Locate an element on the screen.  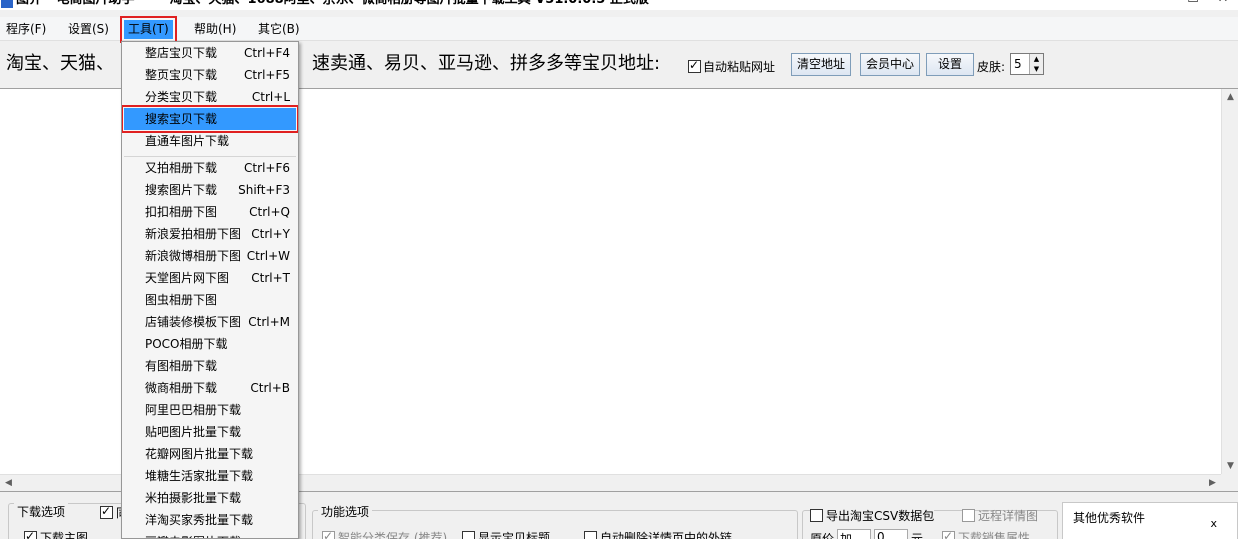
menu-item-youtu: 有图相册下载 is located at coordinates (210, 366).